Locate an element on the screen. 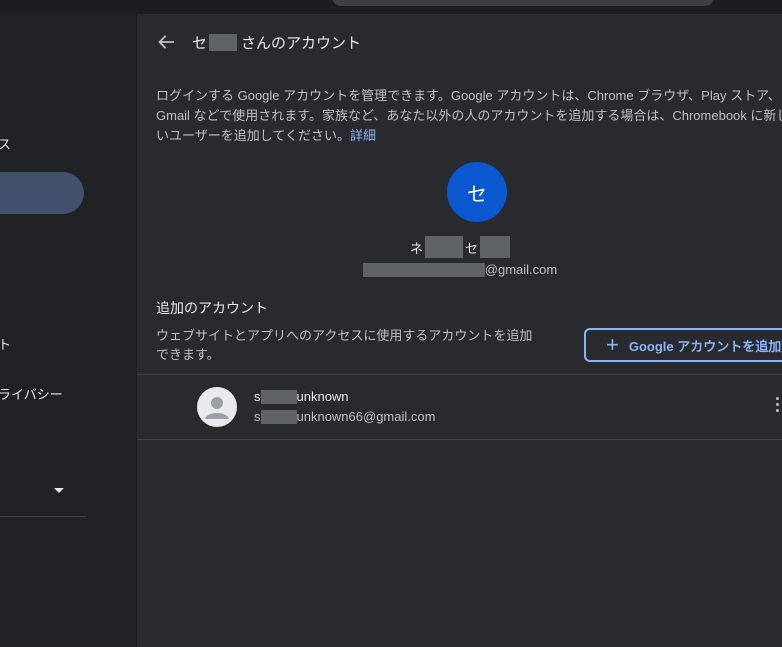 This screenshot has width=782, height=647. primary-avatar: セ is located at coordinates (477, 192).